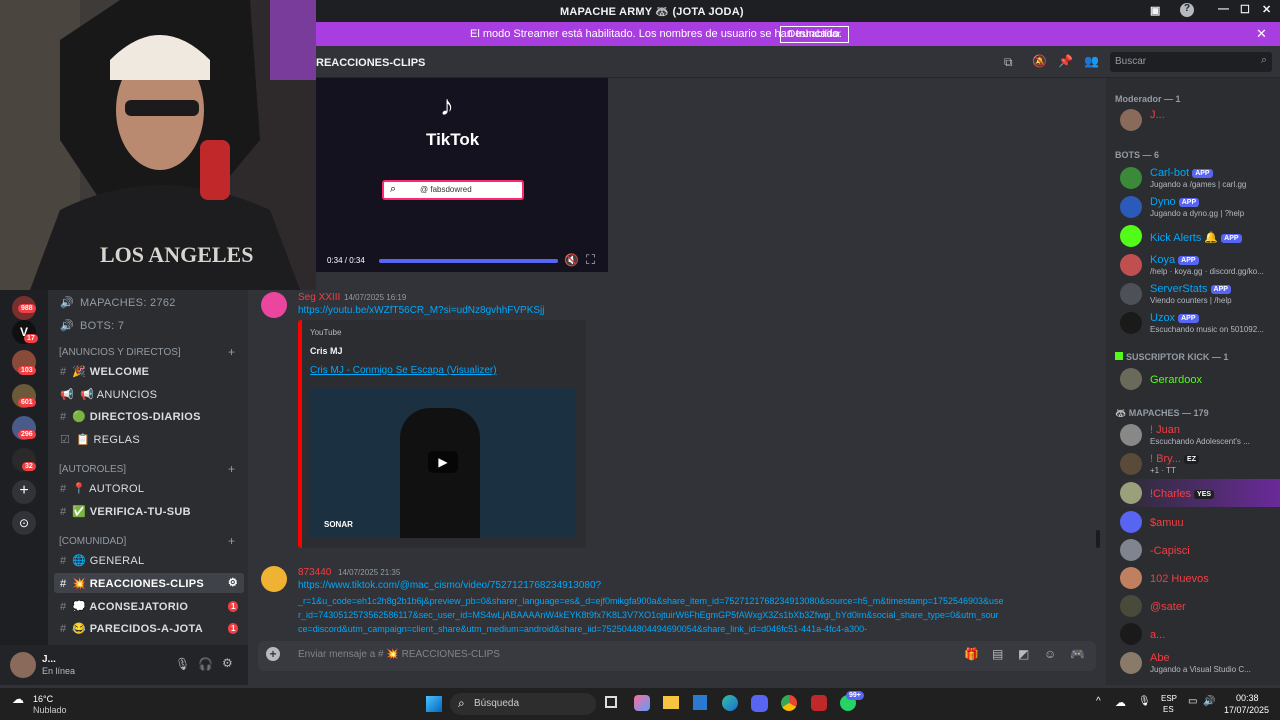  What do you see at coordinates (1197, 550) in the screenshot?
I see `member: -Capisci` at bounding box center [1197, 550].